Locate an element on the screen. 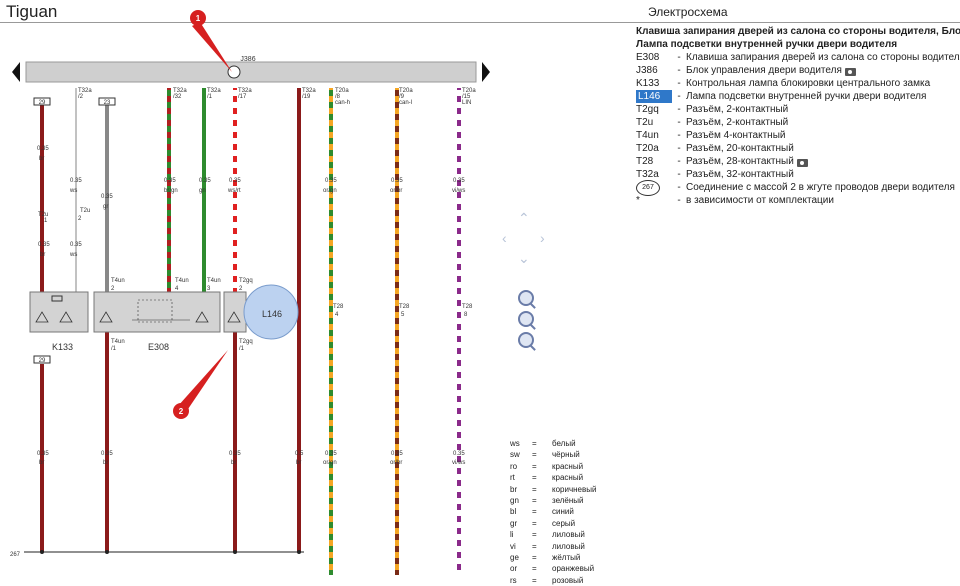 The height and width of the screenshot is (586, 960). legend-item-j386: J386- Блок управления двери водителя is located at coordinates (798, 70).